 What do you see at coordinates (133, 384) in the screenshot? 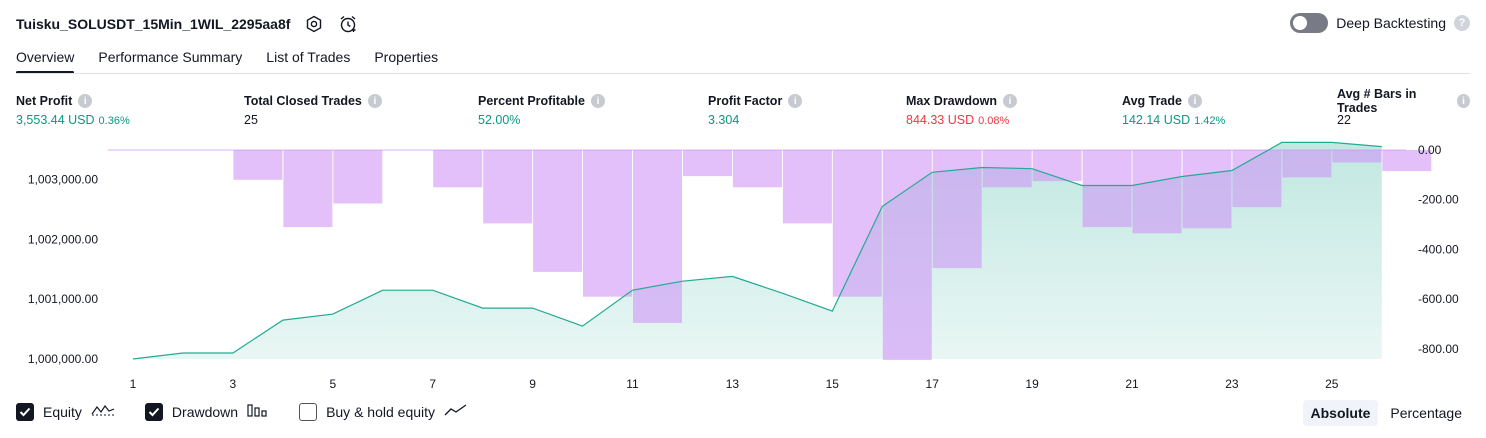
I see `x-tick-label: 1` at bounding box center [133, 384].